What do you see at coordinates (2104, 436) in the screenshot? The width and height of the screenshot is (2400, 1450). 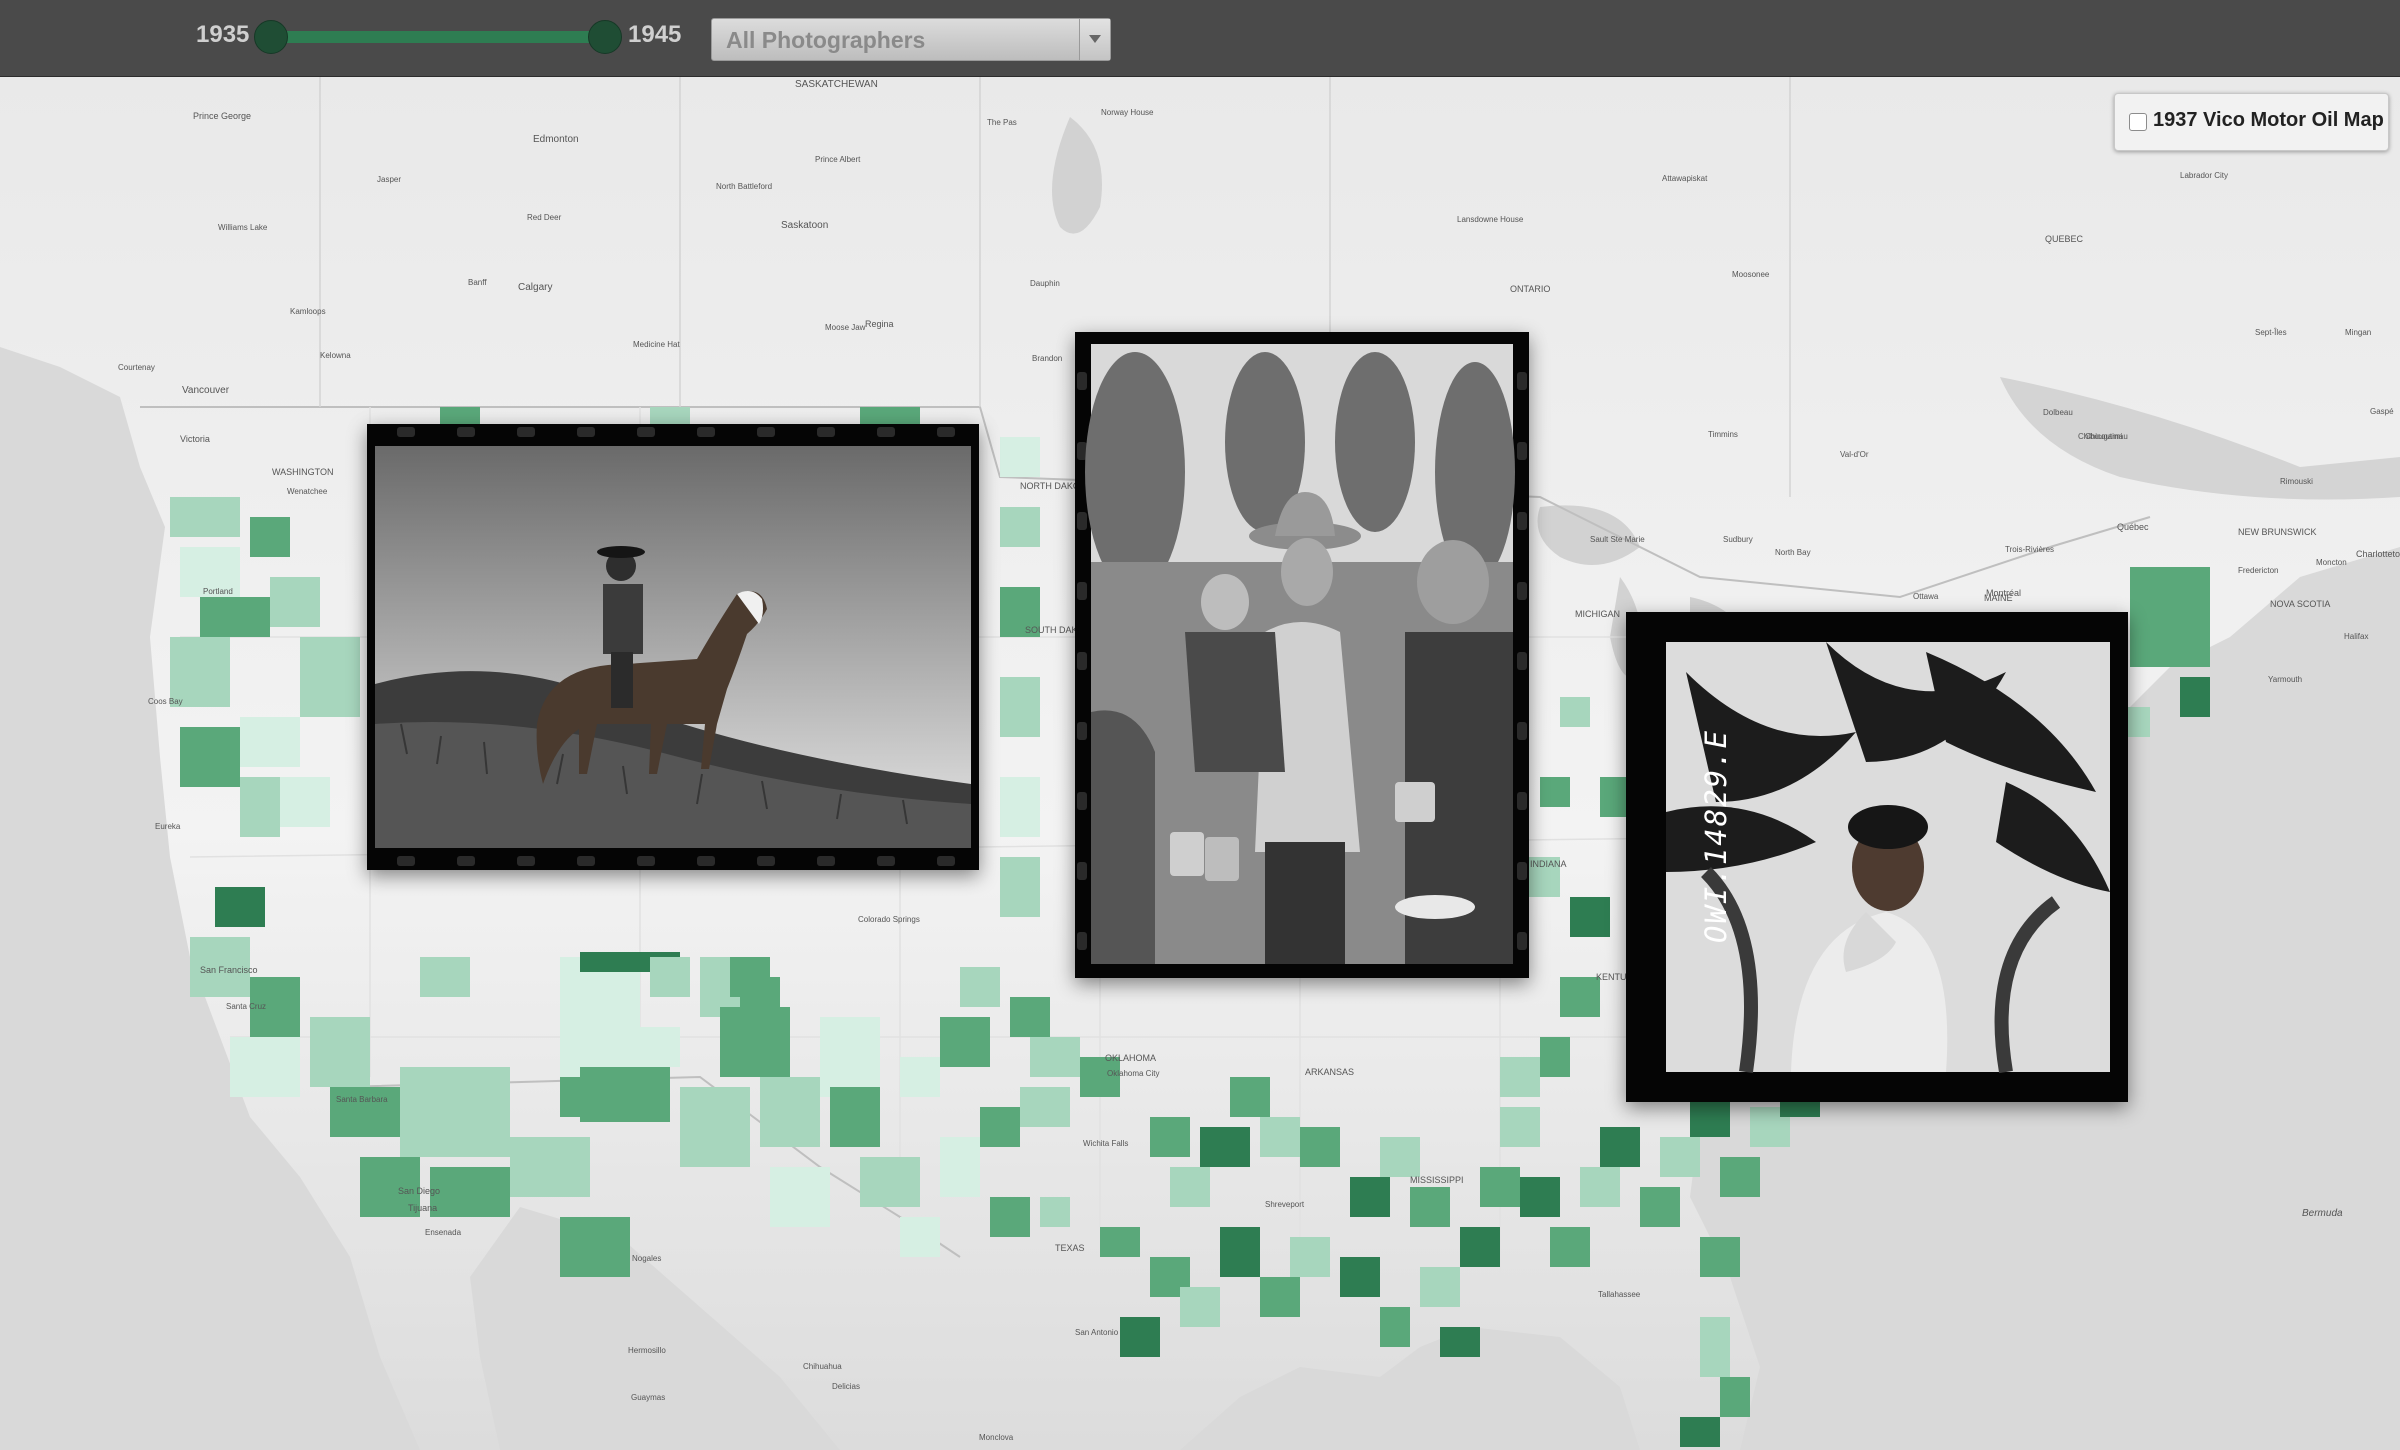 I see `svg-text: Chicoutimi` at bounding box center [2104, 436].